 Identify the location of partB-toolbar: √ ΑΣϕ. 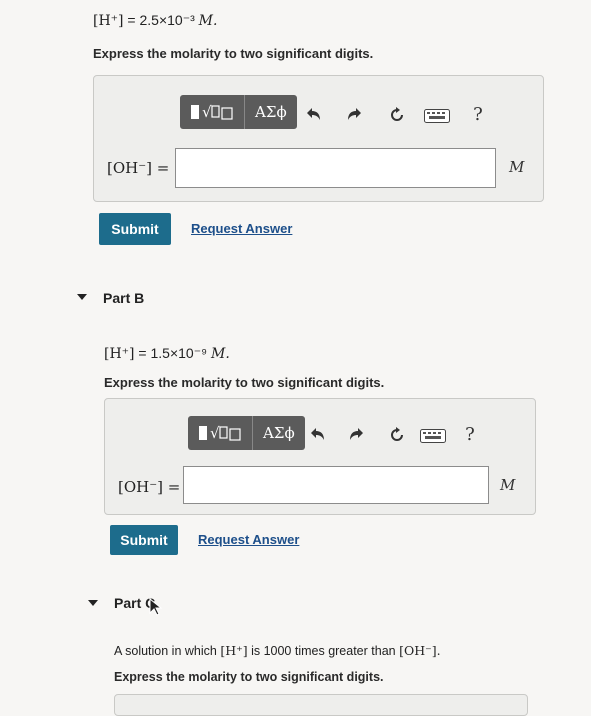
(246, 433).